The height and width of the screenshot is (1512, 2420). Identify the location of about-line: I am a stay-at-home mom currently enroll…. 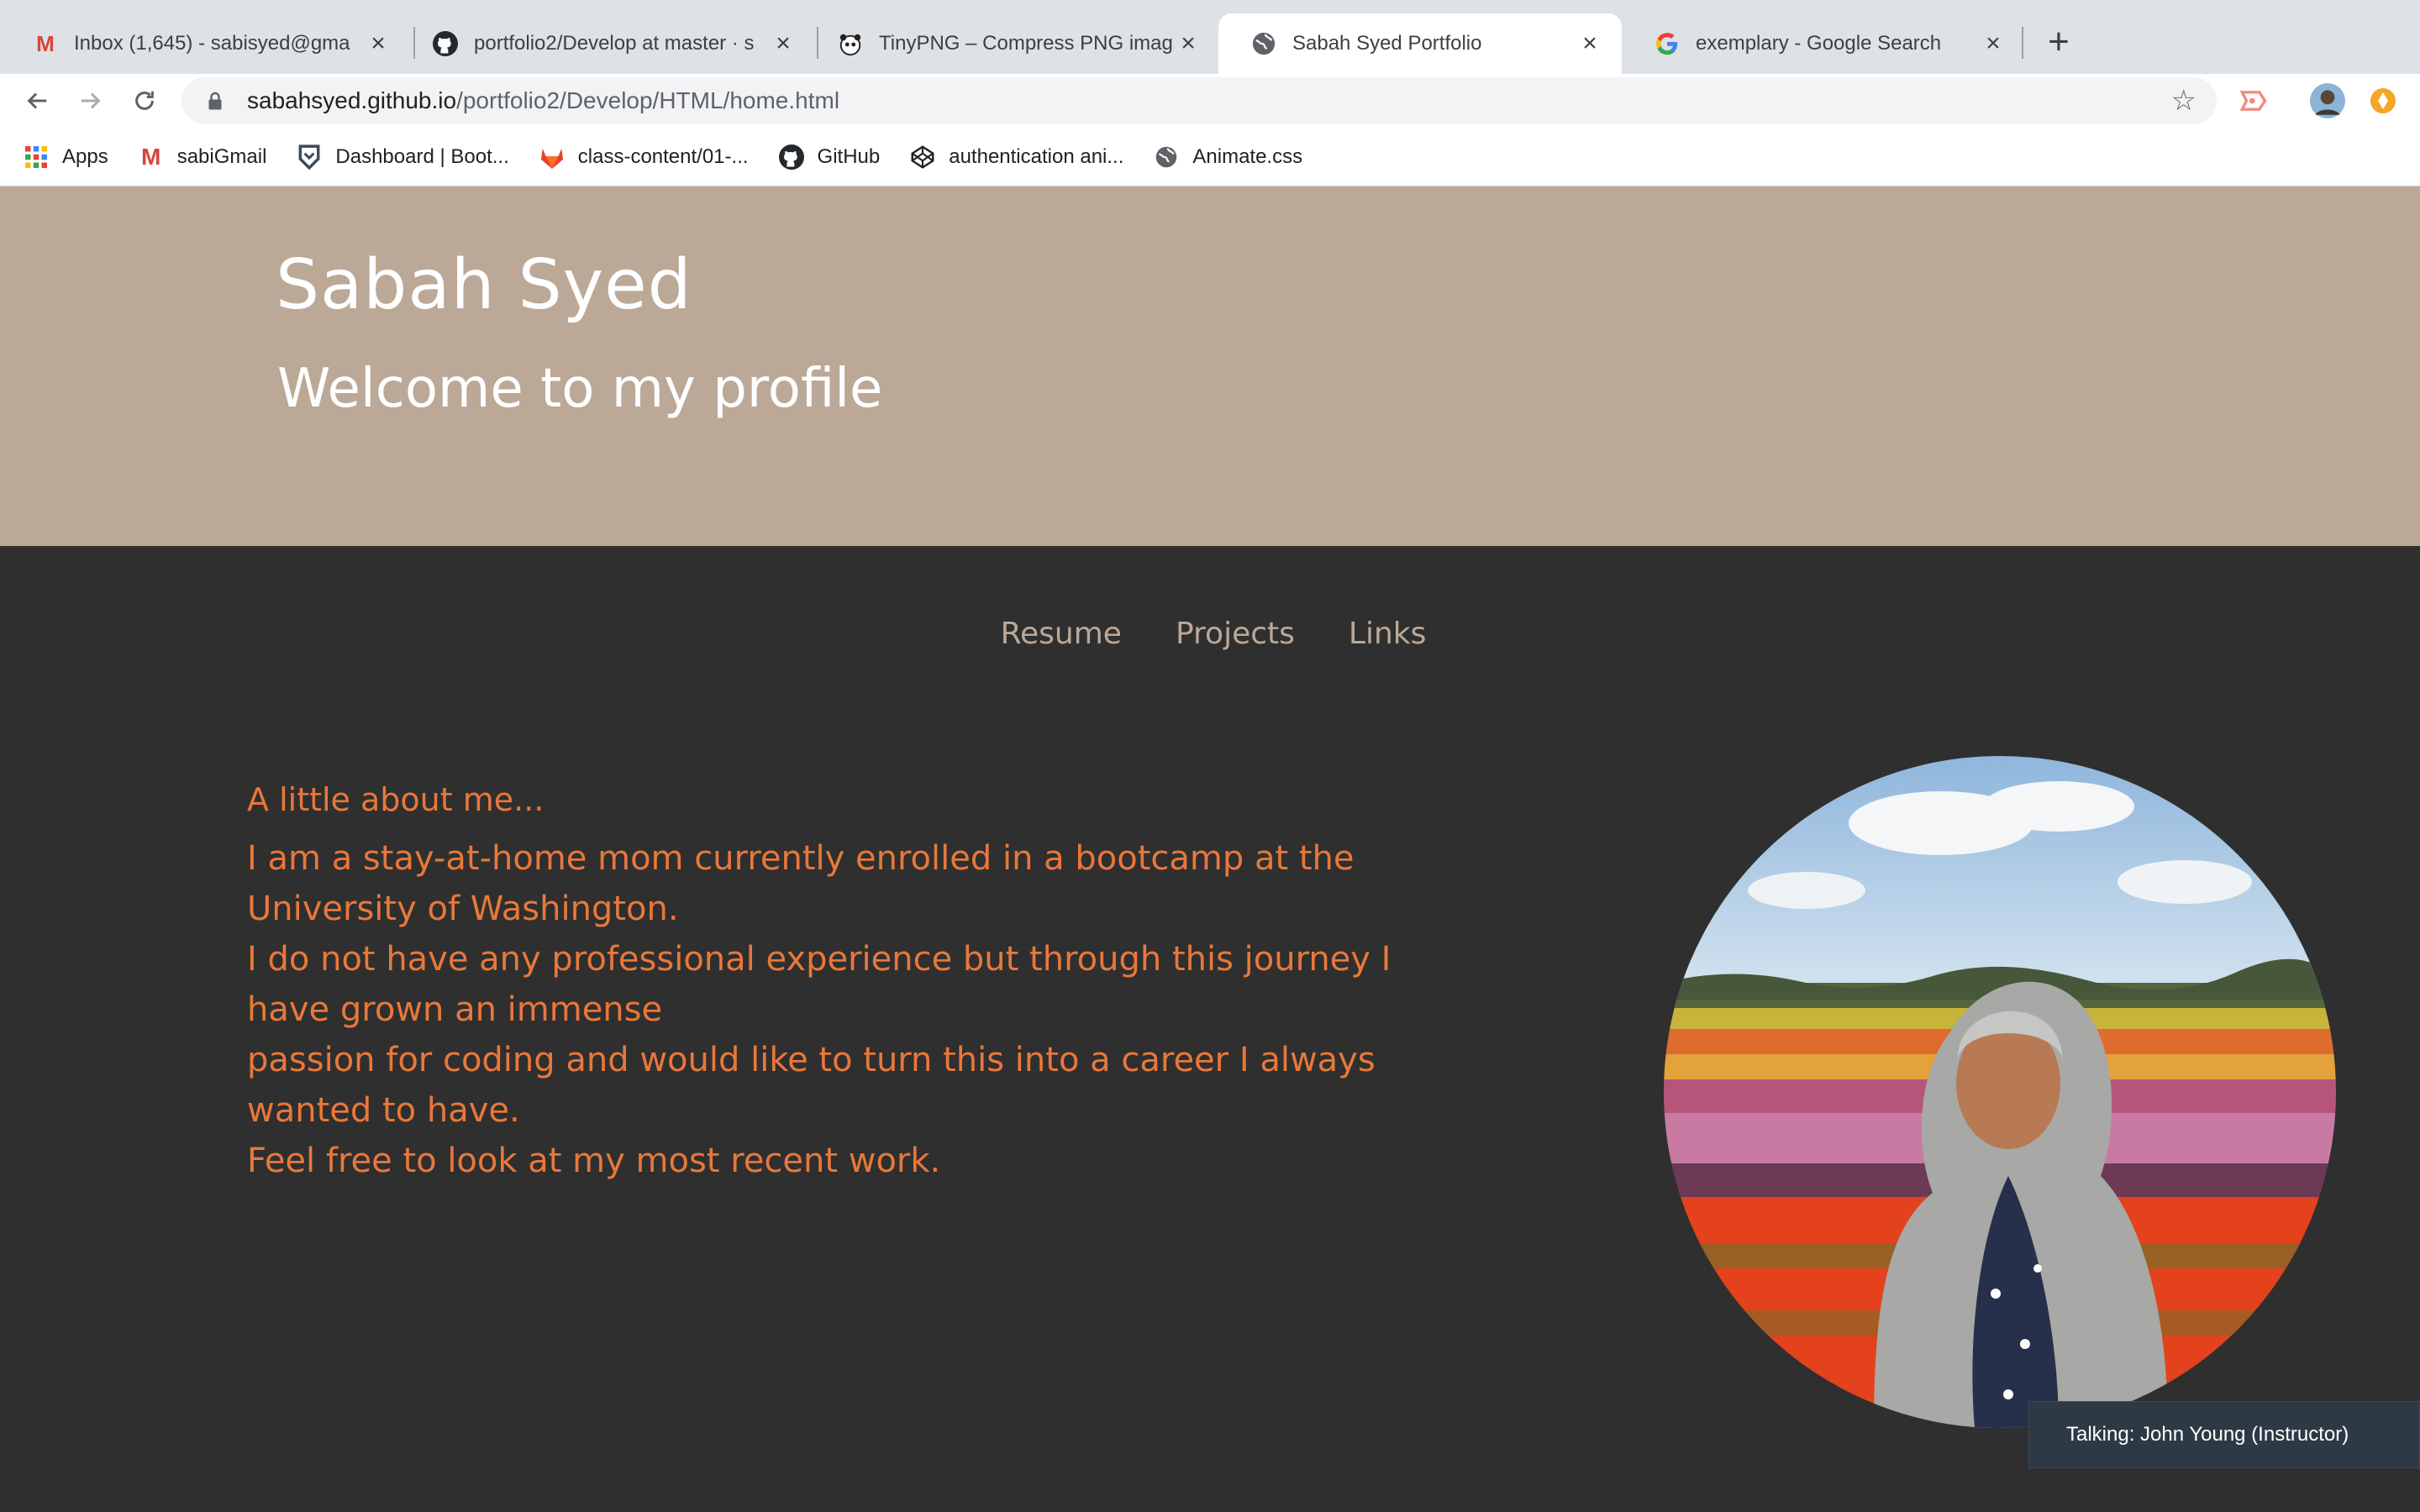
(801, 883).